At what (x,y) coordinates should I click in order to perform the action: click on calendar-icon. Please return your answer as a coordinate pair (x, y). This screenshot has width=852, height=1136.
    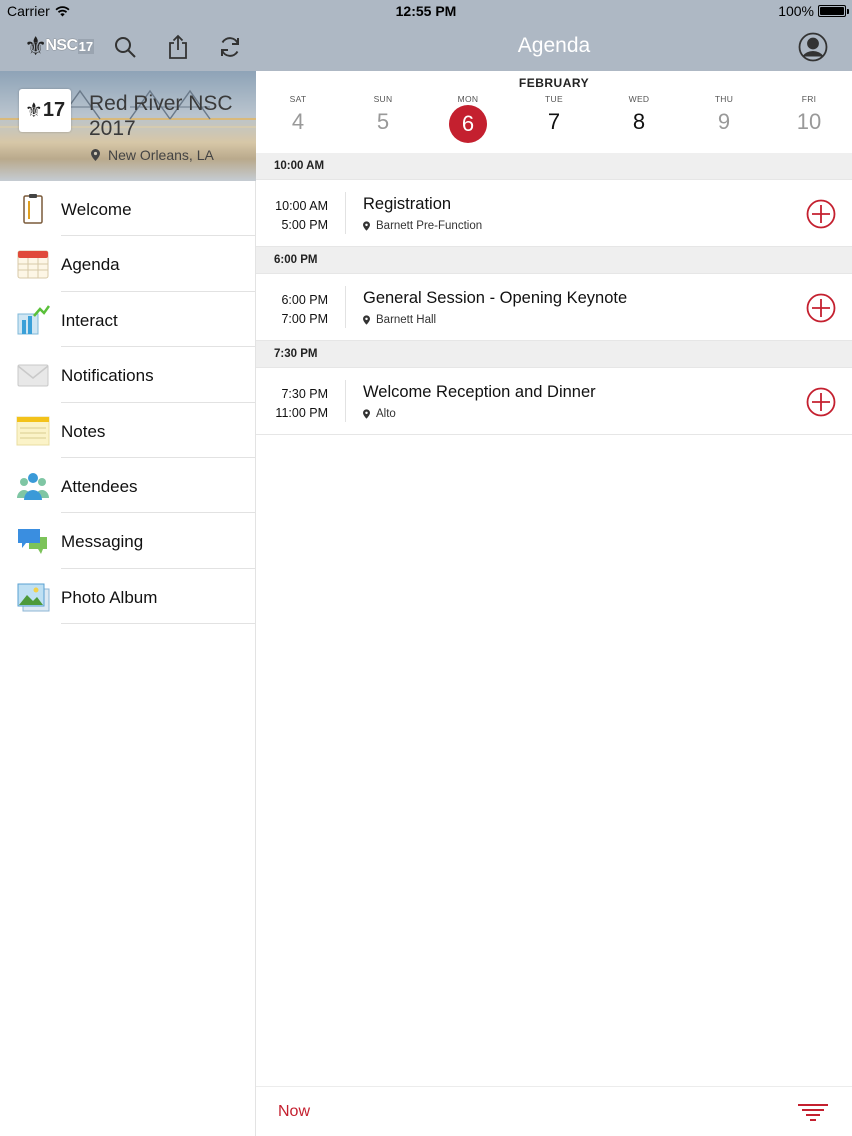
    Looking at the image, I should click on (33, 264).